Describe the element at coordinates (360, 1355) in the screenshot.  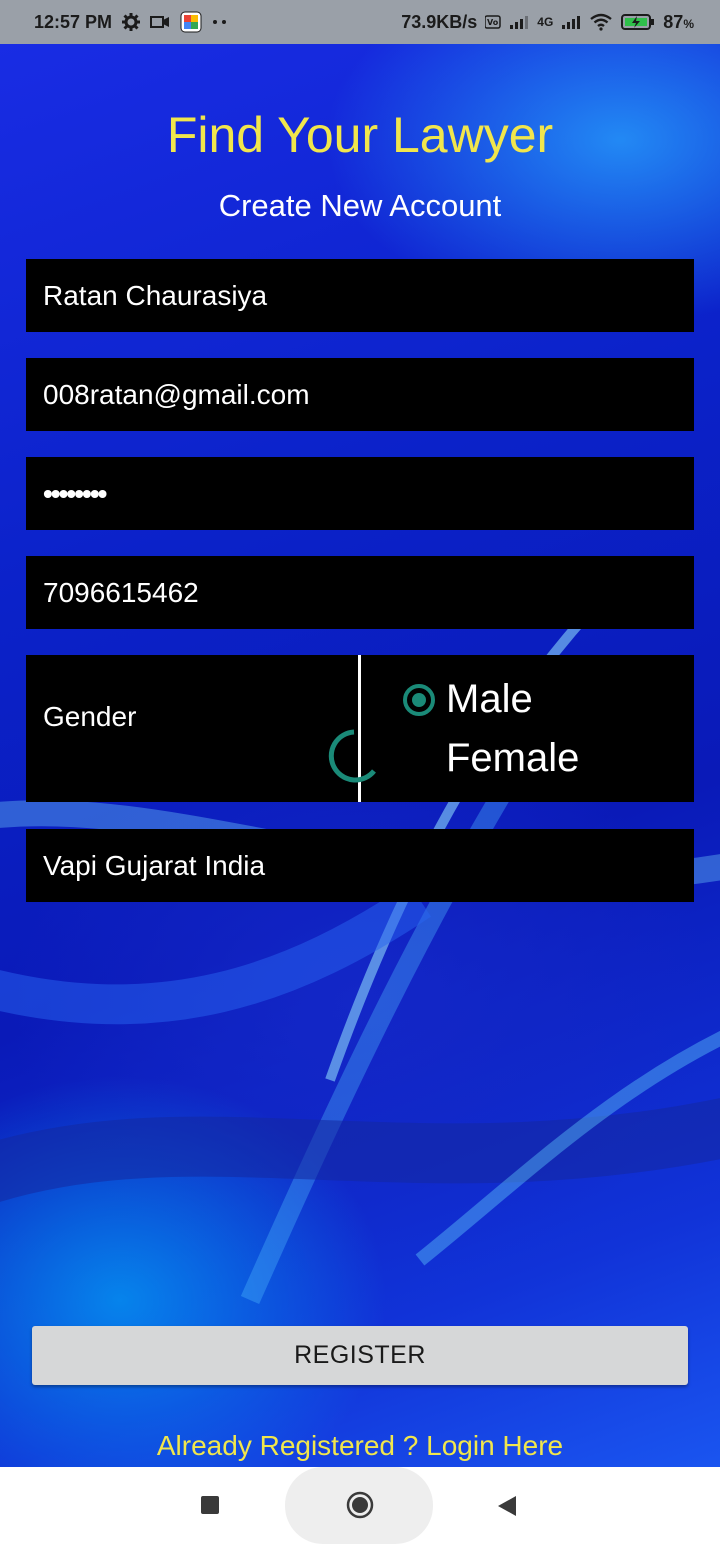
I see `register-button: REGISTER` at that location.